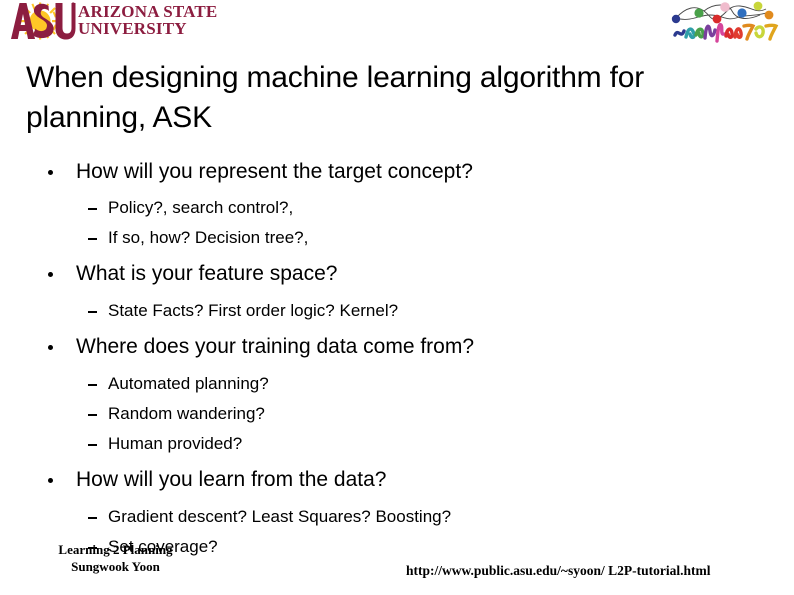 The width and height of the screenshot is (794, 595). What do you see at coordinates (207, 273) in the screenshot?
I see `bullet-text: What is your feature space?` at bounding box center [207, 273].